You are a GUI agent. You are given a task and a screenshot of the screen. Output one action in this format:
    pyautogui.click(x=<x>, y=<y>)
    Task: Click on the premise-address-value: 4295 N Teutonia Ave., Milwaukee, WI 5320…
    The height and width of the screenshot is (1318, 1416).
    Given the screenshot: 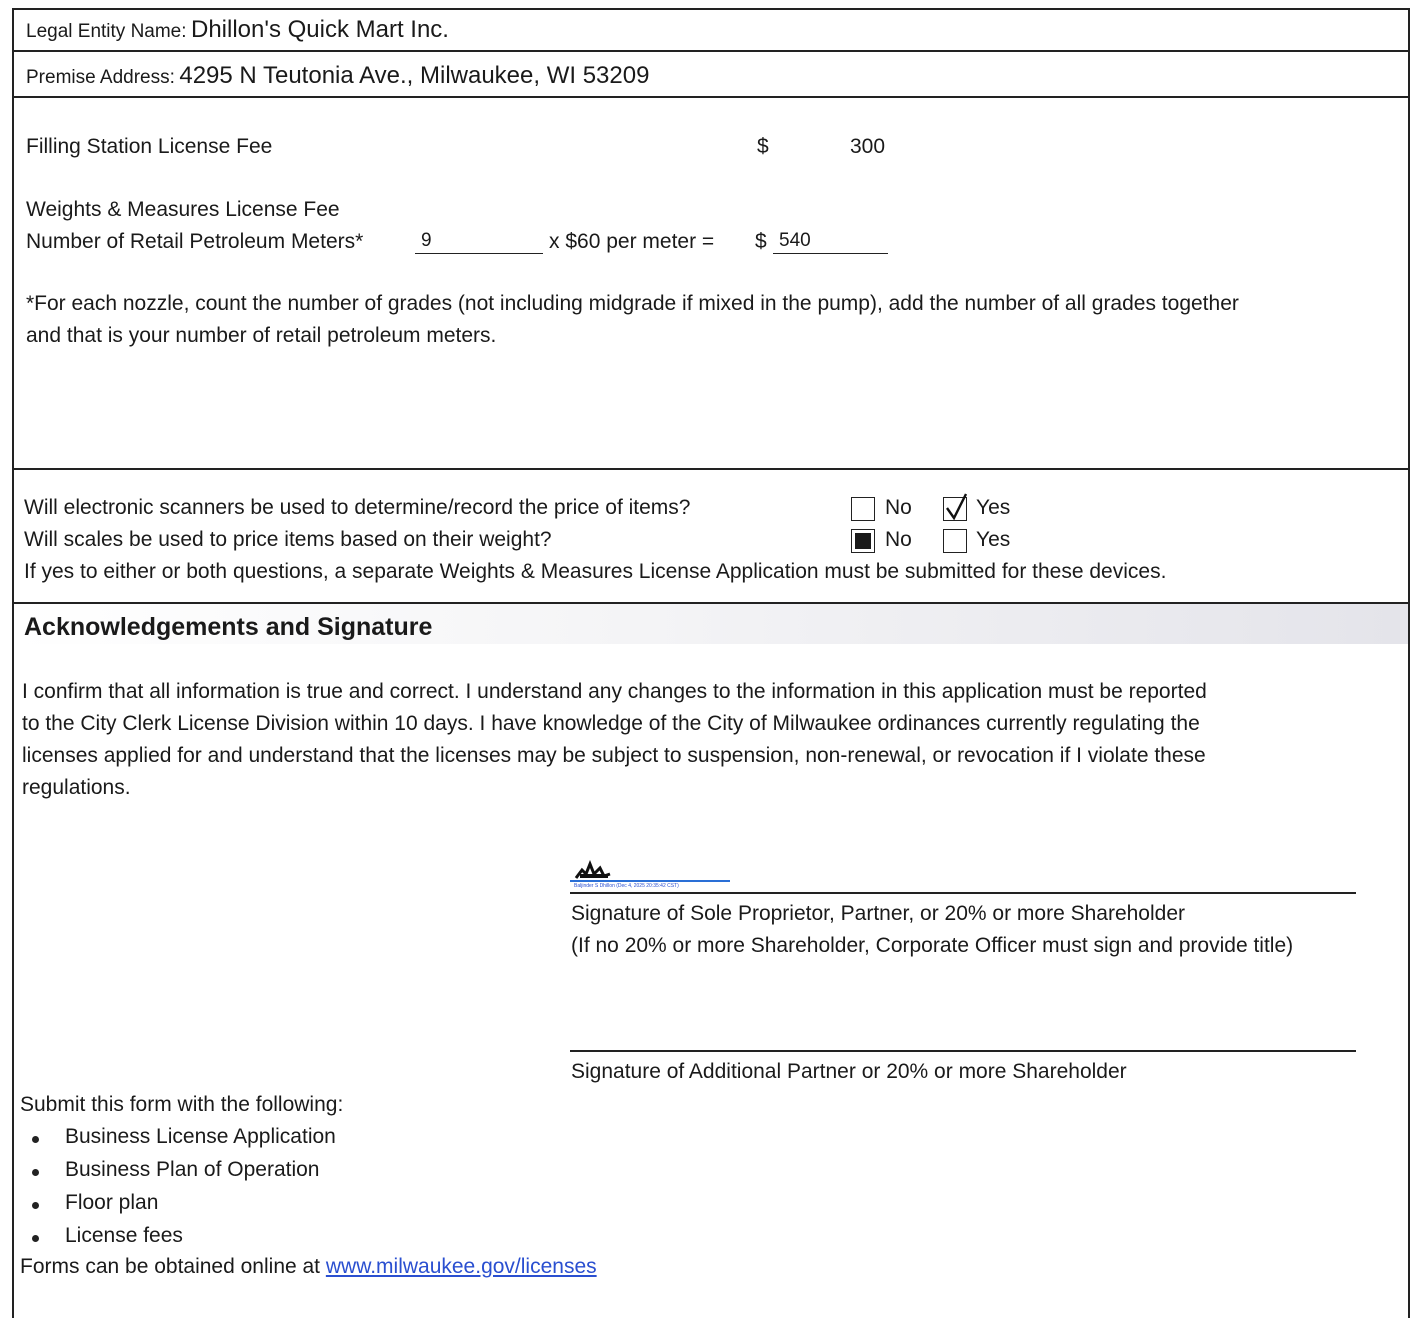 What is the action you would take?
    pyautogui.click(x=414, y=75)
    